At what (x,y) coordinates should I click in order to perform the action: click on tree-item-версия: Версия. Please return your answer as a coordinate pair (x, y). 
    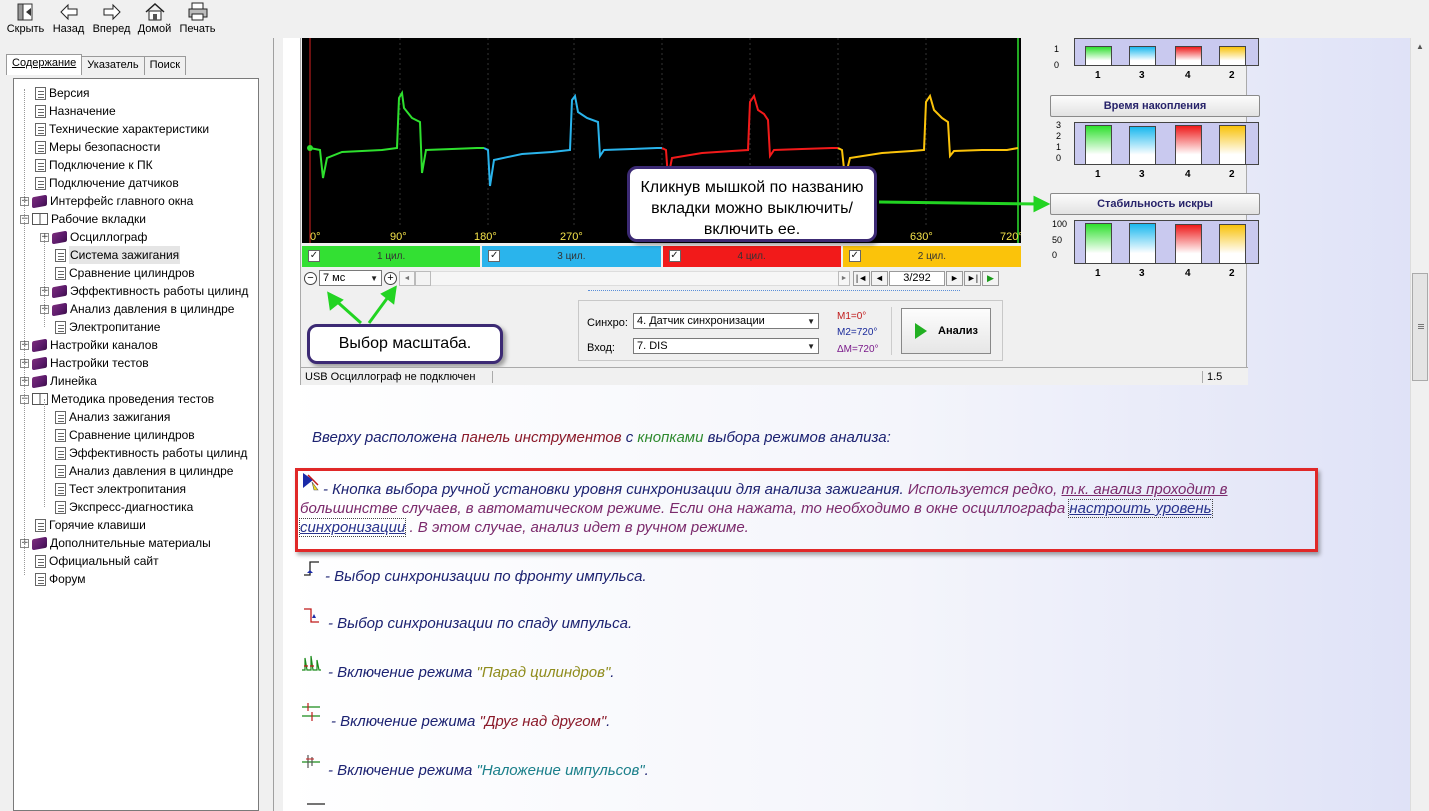
    Looking at the image, I should click on (55, 93).